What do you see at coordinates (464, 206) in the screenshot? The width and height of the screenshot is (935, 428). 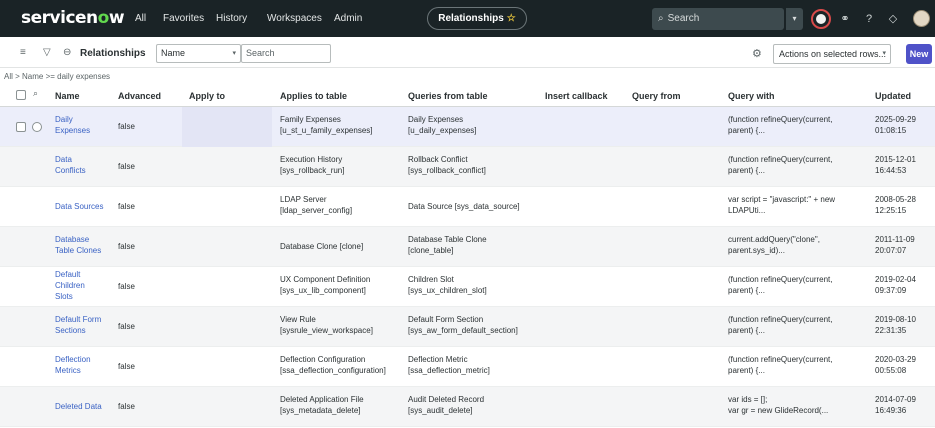 I see `cell-queries-from-table: Data Source [sys_data_source]` at bounding box center [464, 206].